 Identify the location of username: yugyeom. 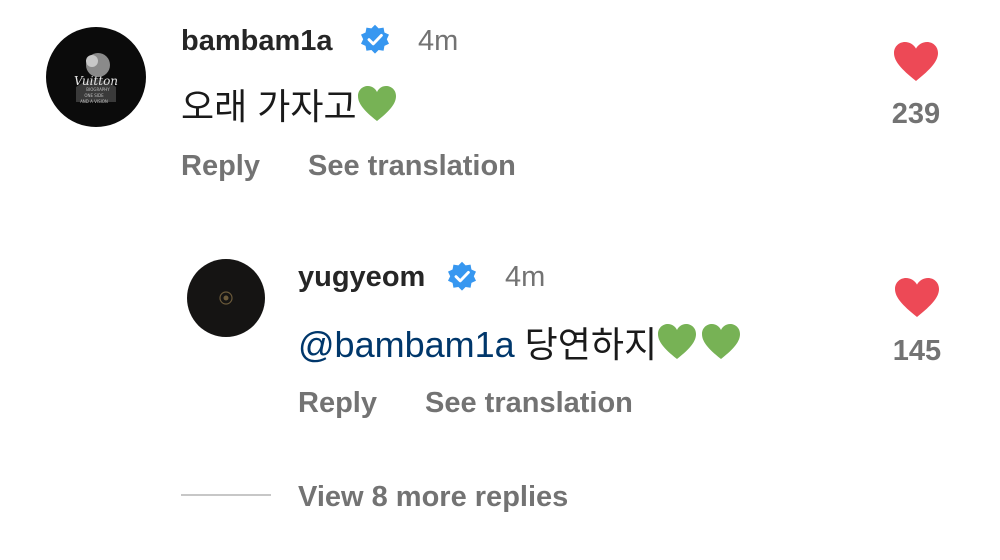
(361, 277).